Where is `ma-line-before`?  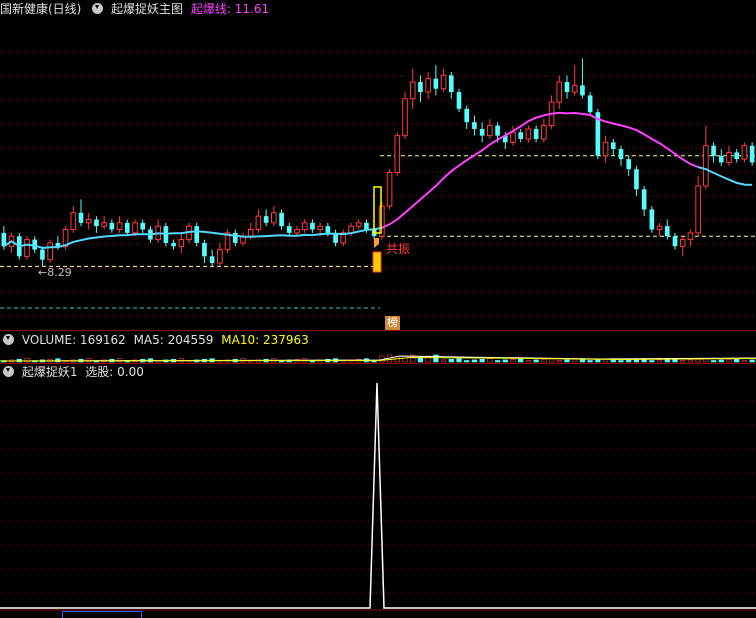 ma-line-before is located at coordinates (193, 238).